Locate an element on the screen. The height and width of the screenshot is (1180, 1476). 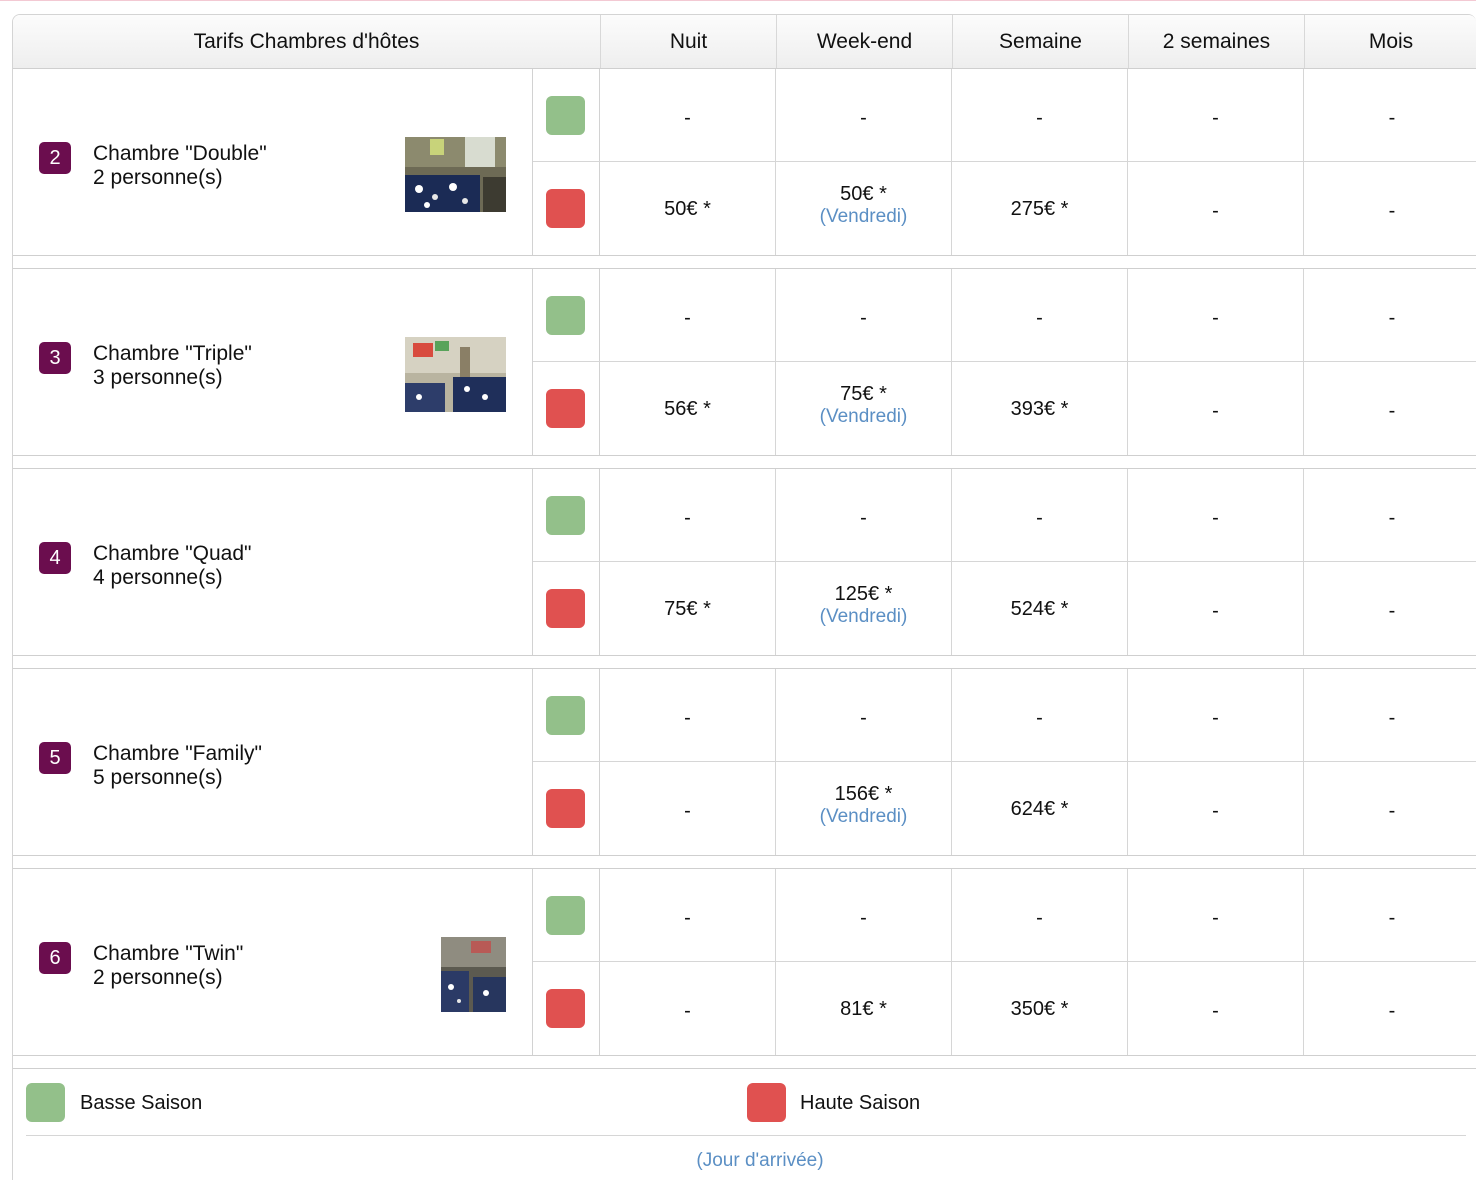
header-title: Tarifs Chambres d'hôtes is located at coordinates (306, 41).